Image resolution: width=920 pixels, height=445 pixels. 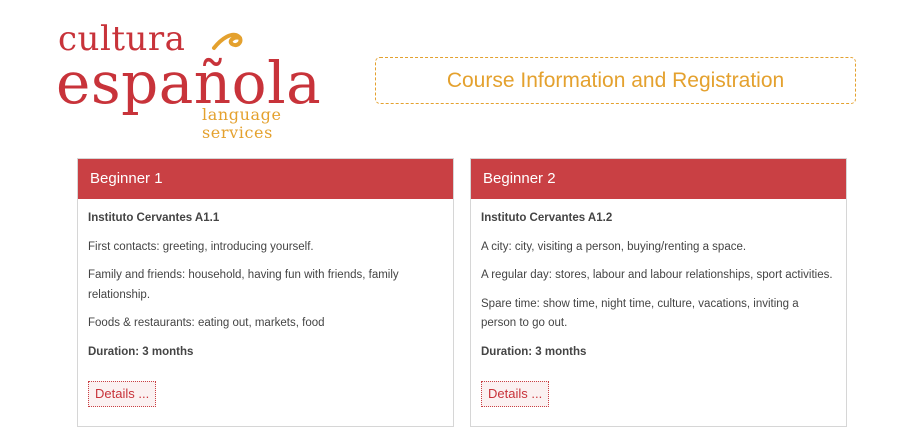 What do you see at coordinates (154, 218) in the screenshot?
I see `course-institute: Instituto Cervantes A1.1` at bounding box center [154, 218].